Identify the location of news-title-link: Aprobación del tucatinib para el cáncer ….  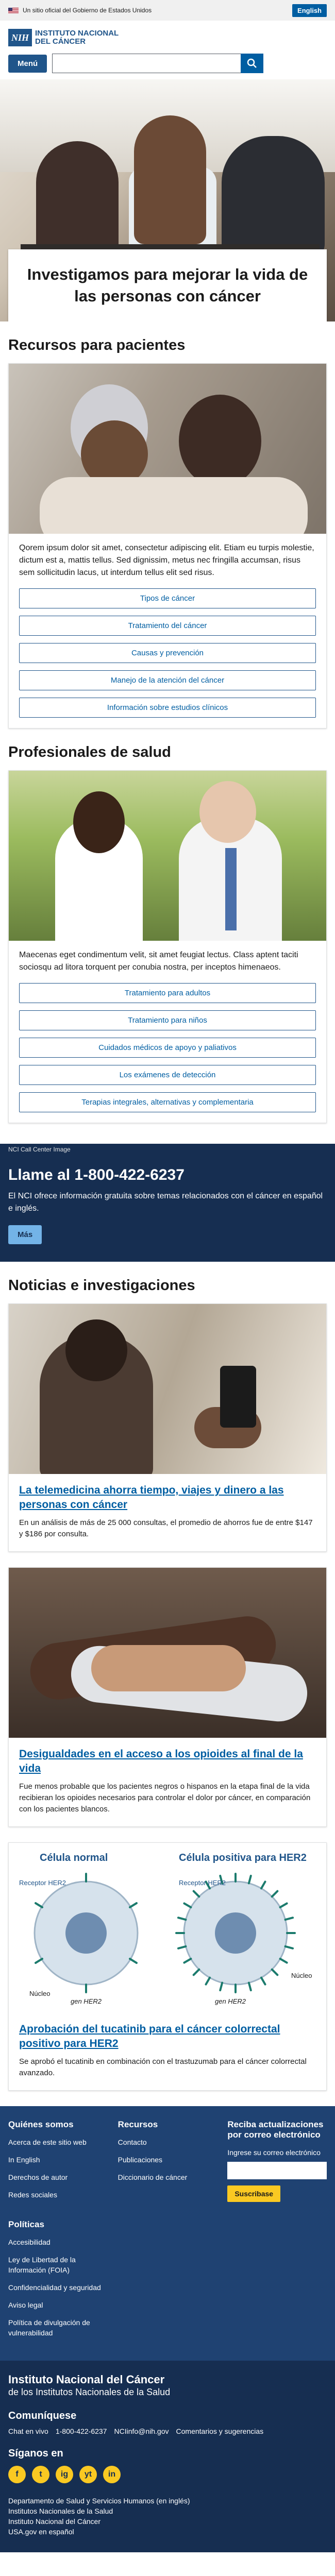
(167, 2036).